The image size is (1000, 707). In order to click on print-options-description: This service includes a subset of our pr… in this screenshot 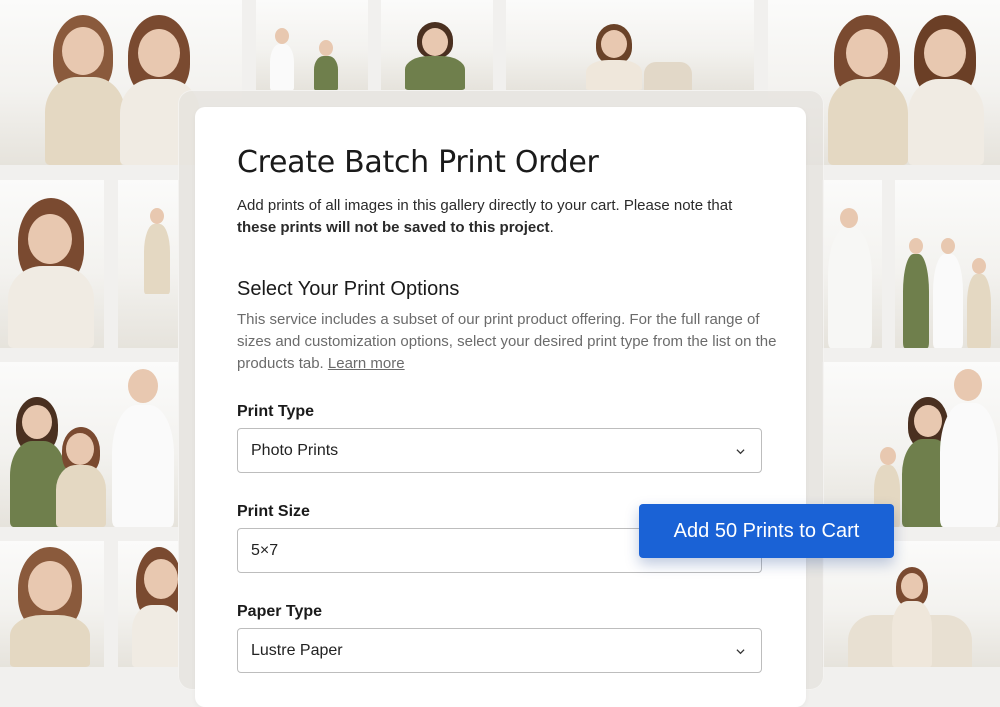, I will do `click(507, 342)`.